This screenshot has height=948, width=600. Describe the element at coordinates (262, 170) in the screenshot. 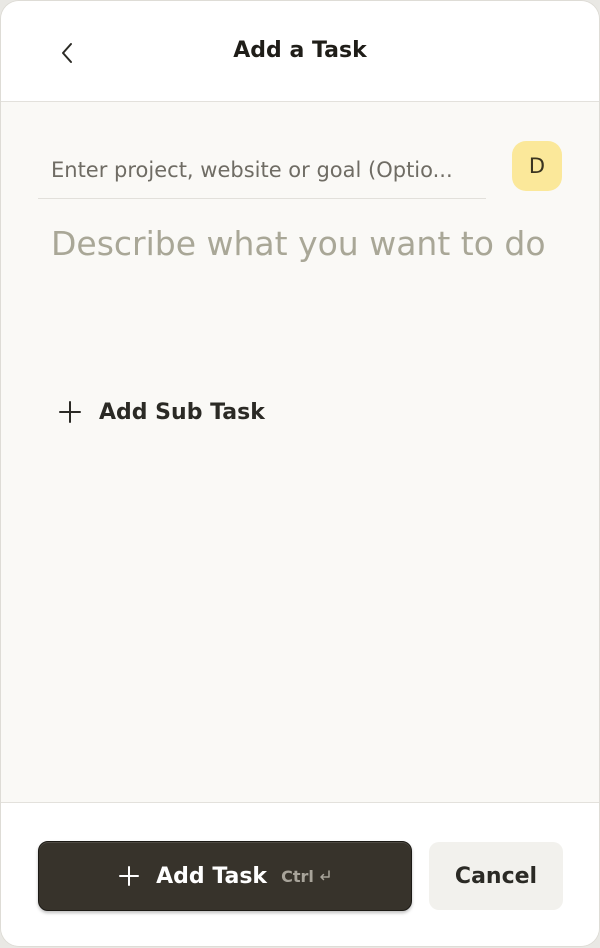

I see `project-input` at that location.